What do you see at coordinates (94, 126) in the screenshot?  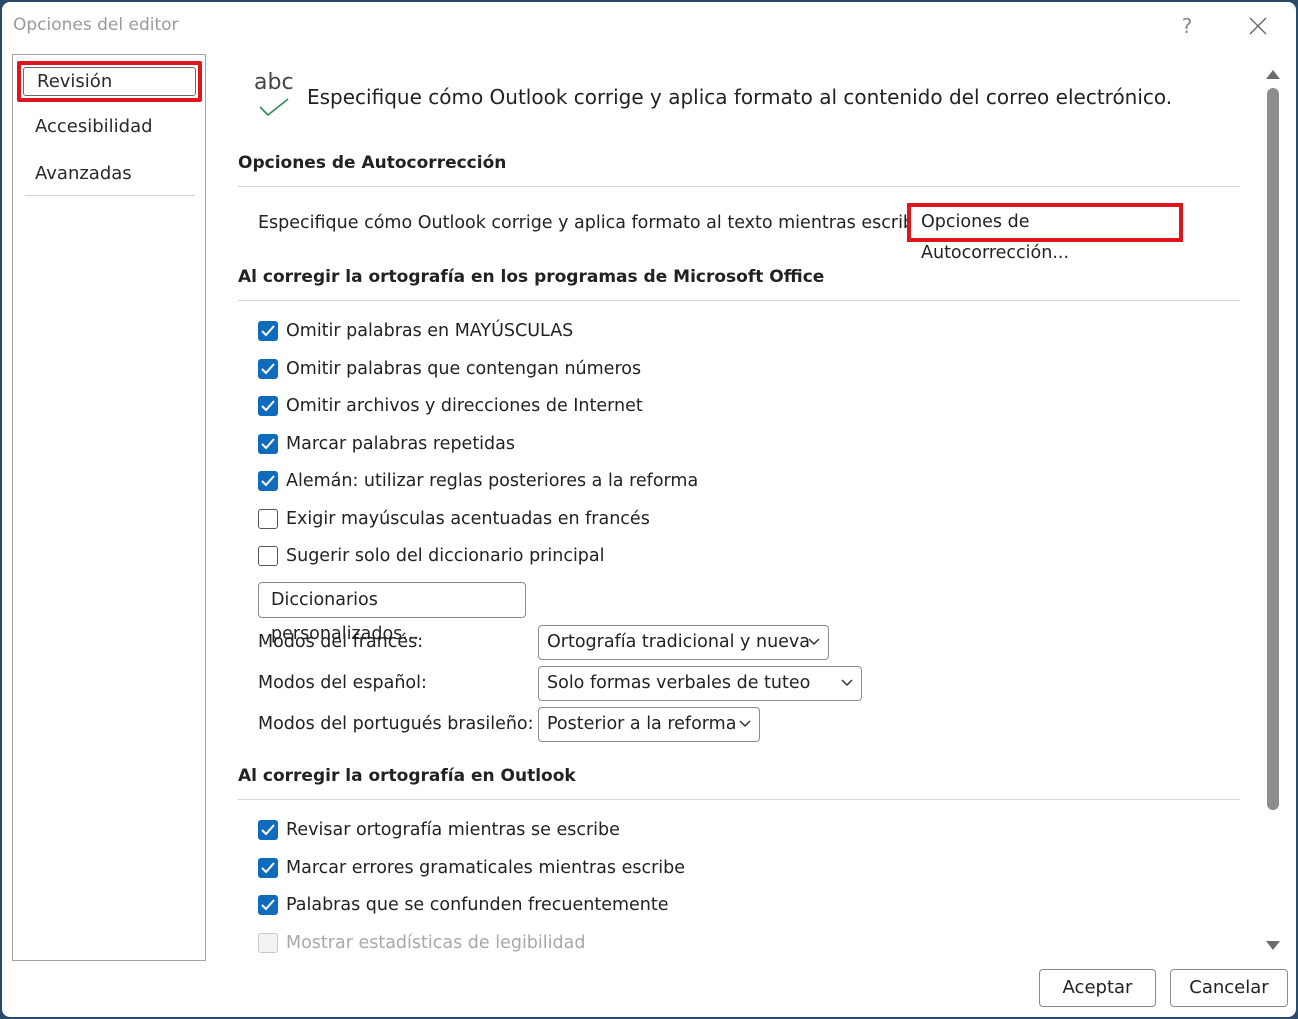 I see `sidebar-item-label: Accesibilidad` at bounding box center [94, 126].